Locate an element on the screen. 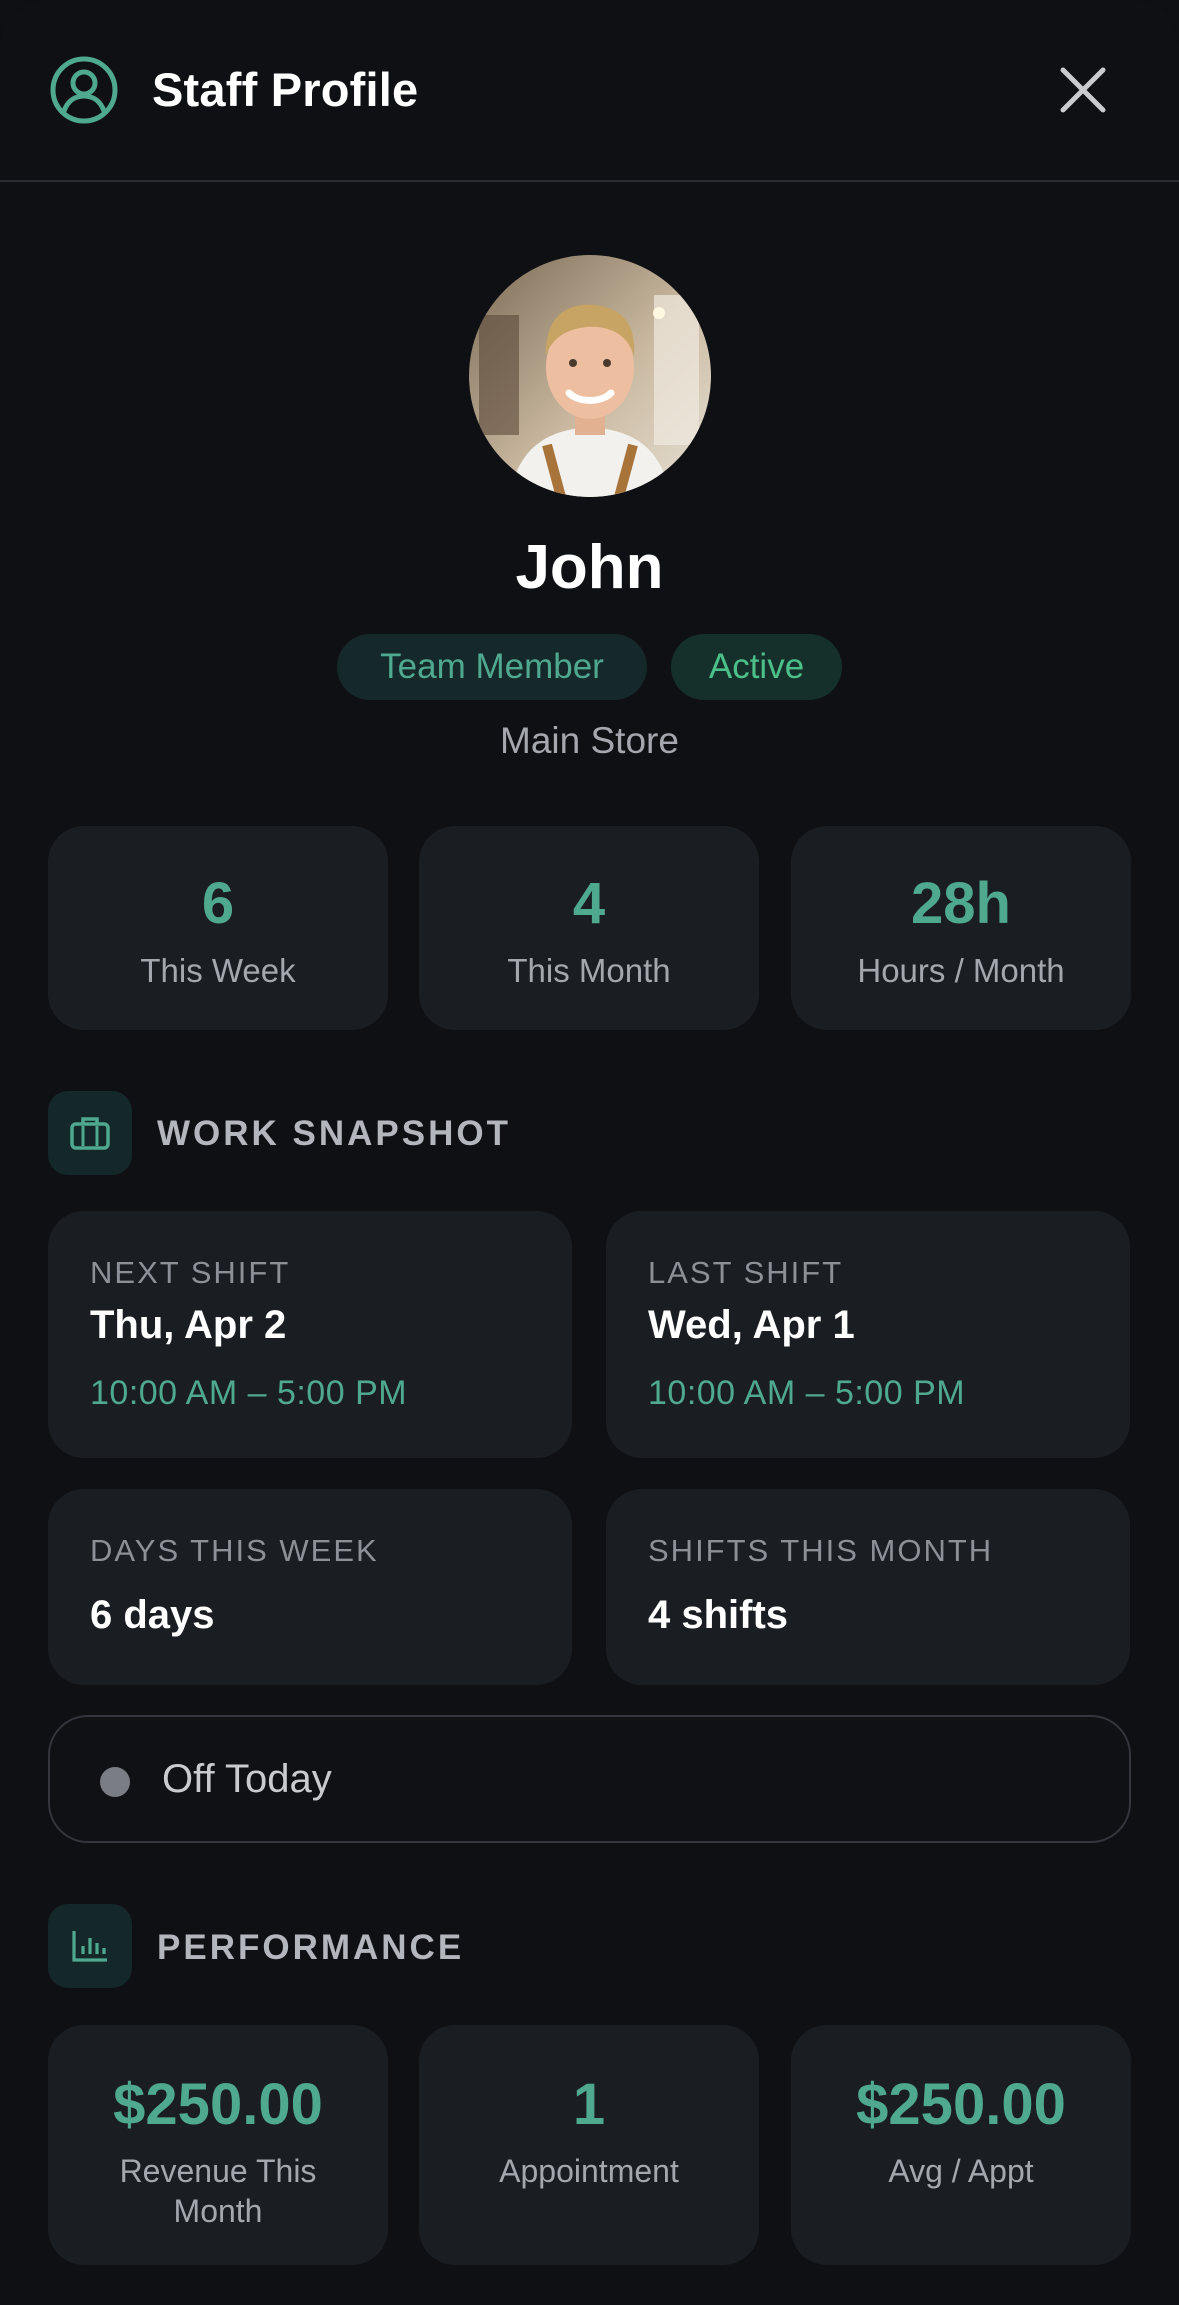 The image size is (1179, 2305). next-shift-card: NEXT SHIFT Thu, Apr 2 10:00 AM – 5:00 PM is located at coordinates (310, 1334).